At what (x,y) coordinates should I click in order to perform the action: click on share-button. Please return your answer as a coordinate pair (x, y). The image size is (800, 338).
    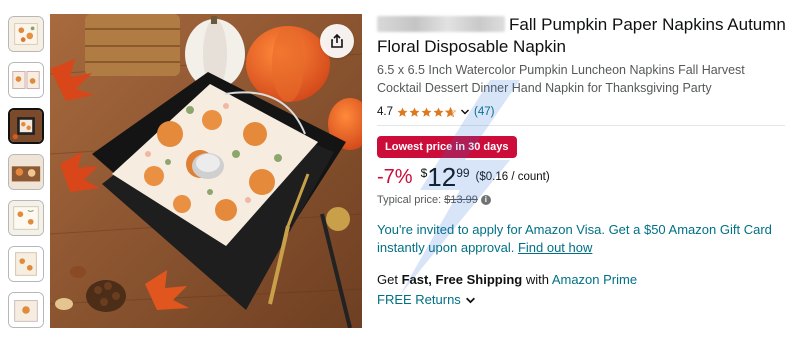
    Looking at the image, I should click on (337, 41).